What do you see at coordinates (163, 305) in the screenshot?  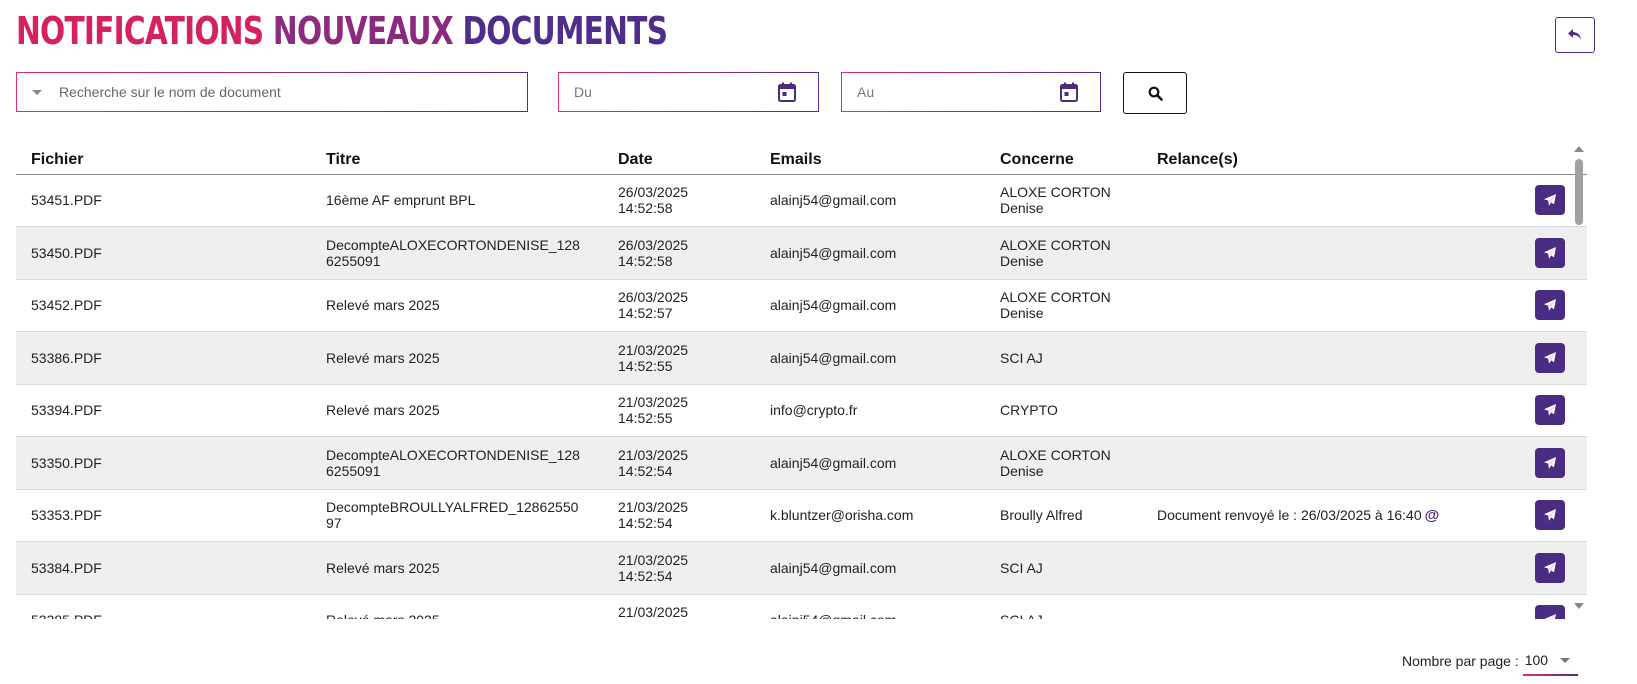 I see `cell-fichier: 53452.PDF` at bounding box center [163, 305].